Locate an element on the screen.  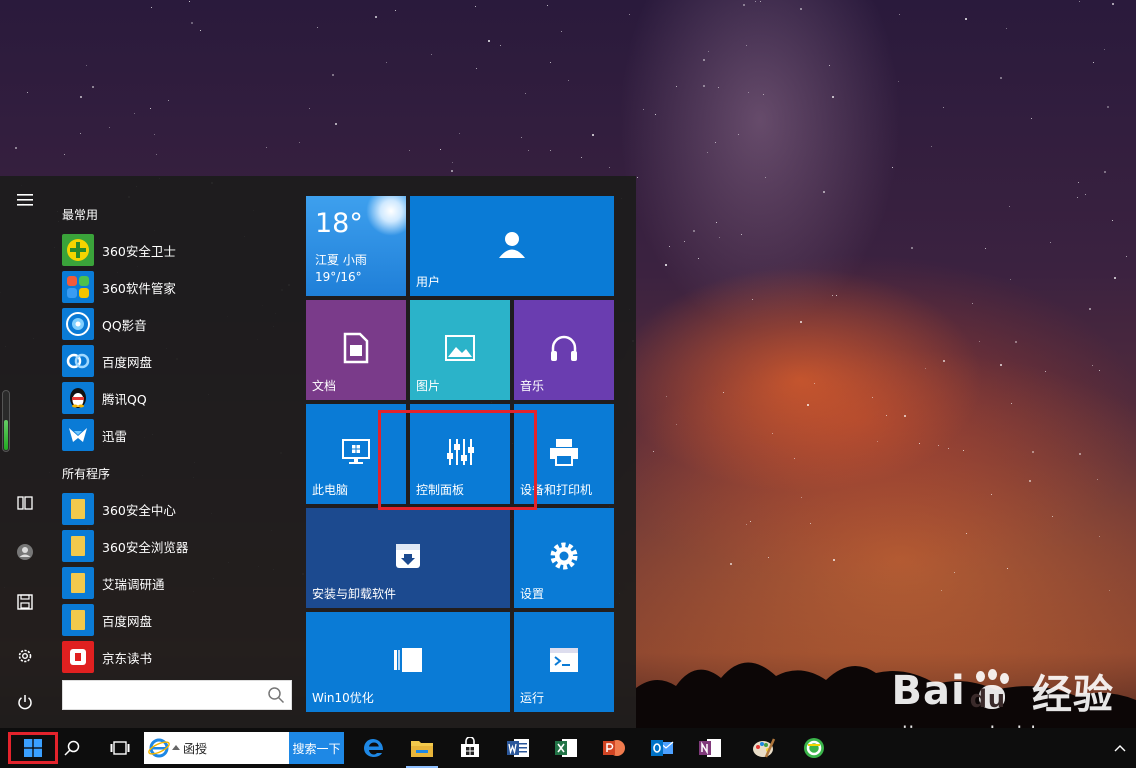
tablet-mode-icon is located at coordinates (25, 503).